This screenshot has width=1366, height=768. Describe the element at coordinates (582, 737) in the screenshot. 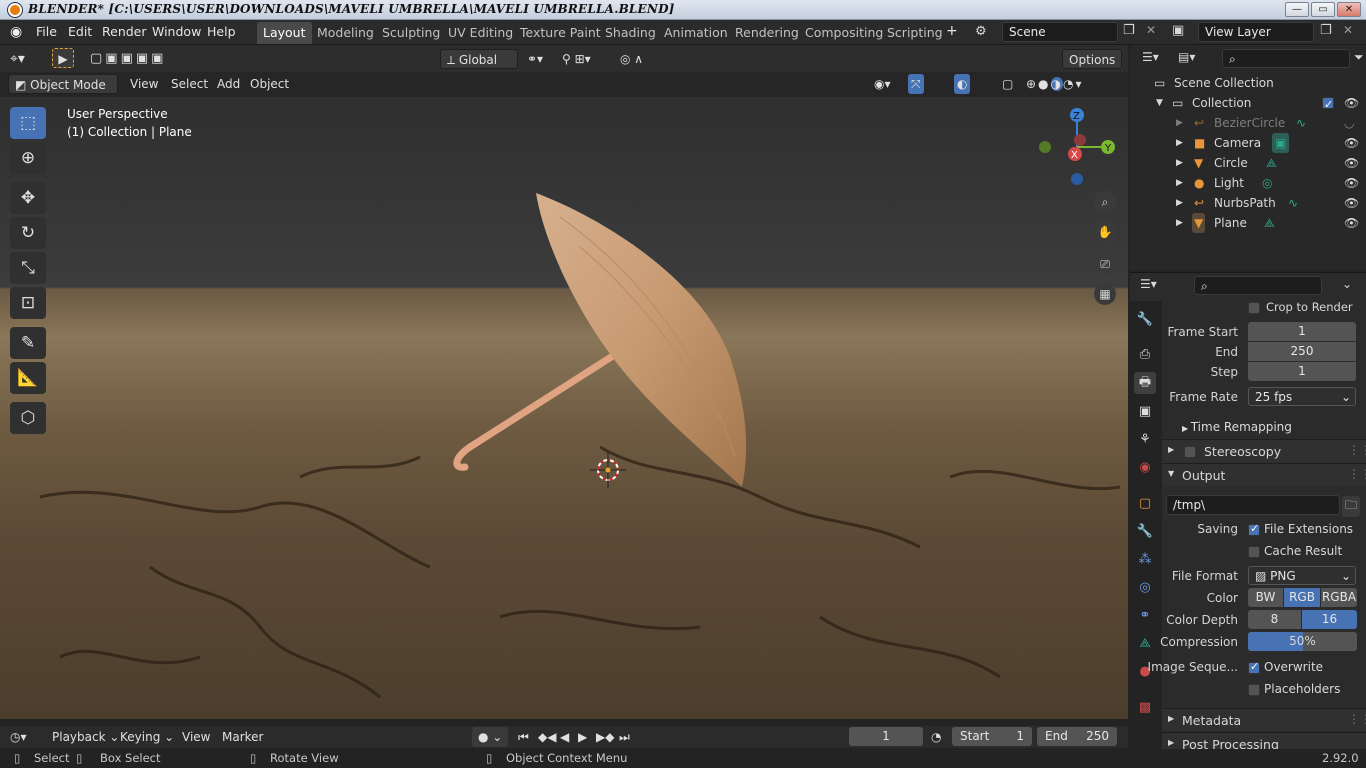

I see `play-icon: ▶` at that location.